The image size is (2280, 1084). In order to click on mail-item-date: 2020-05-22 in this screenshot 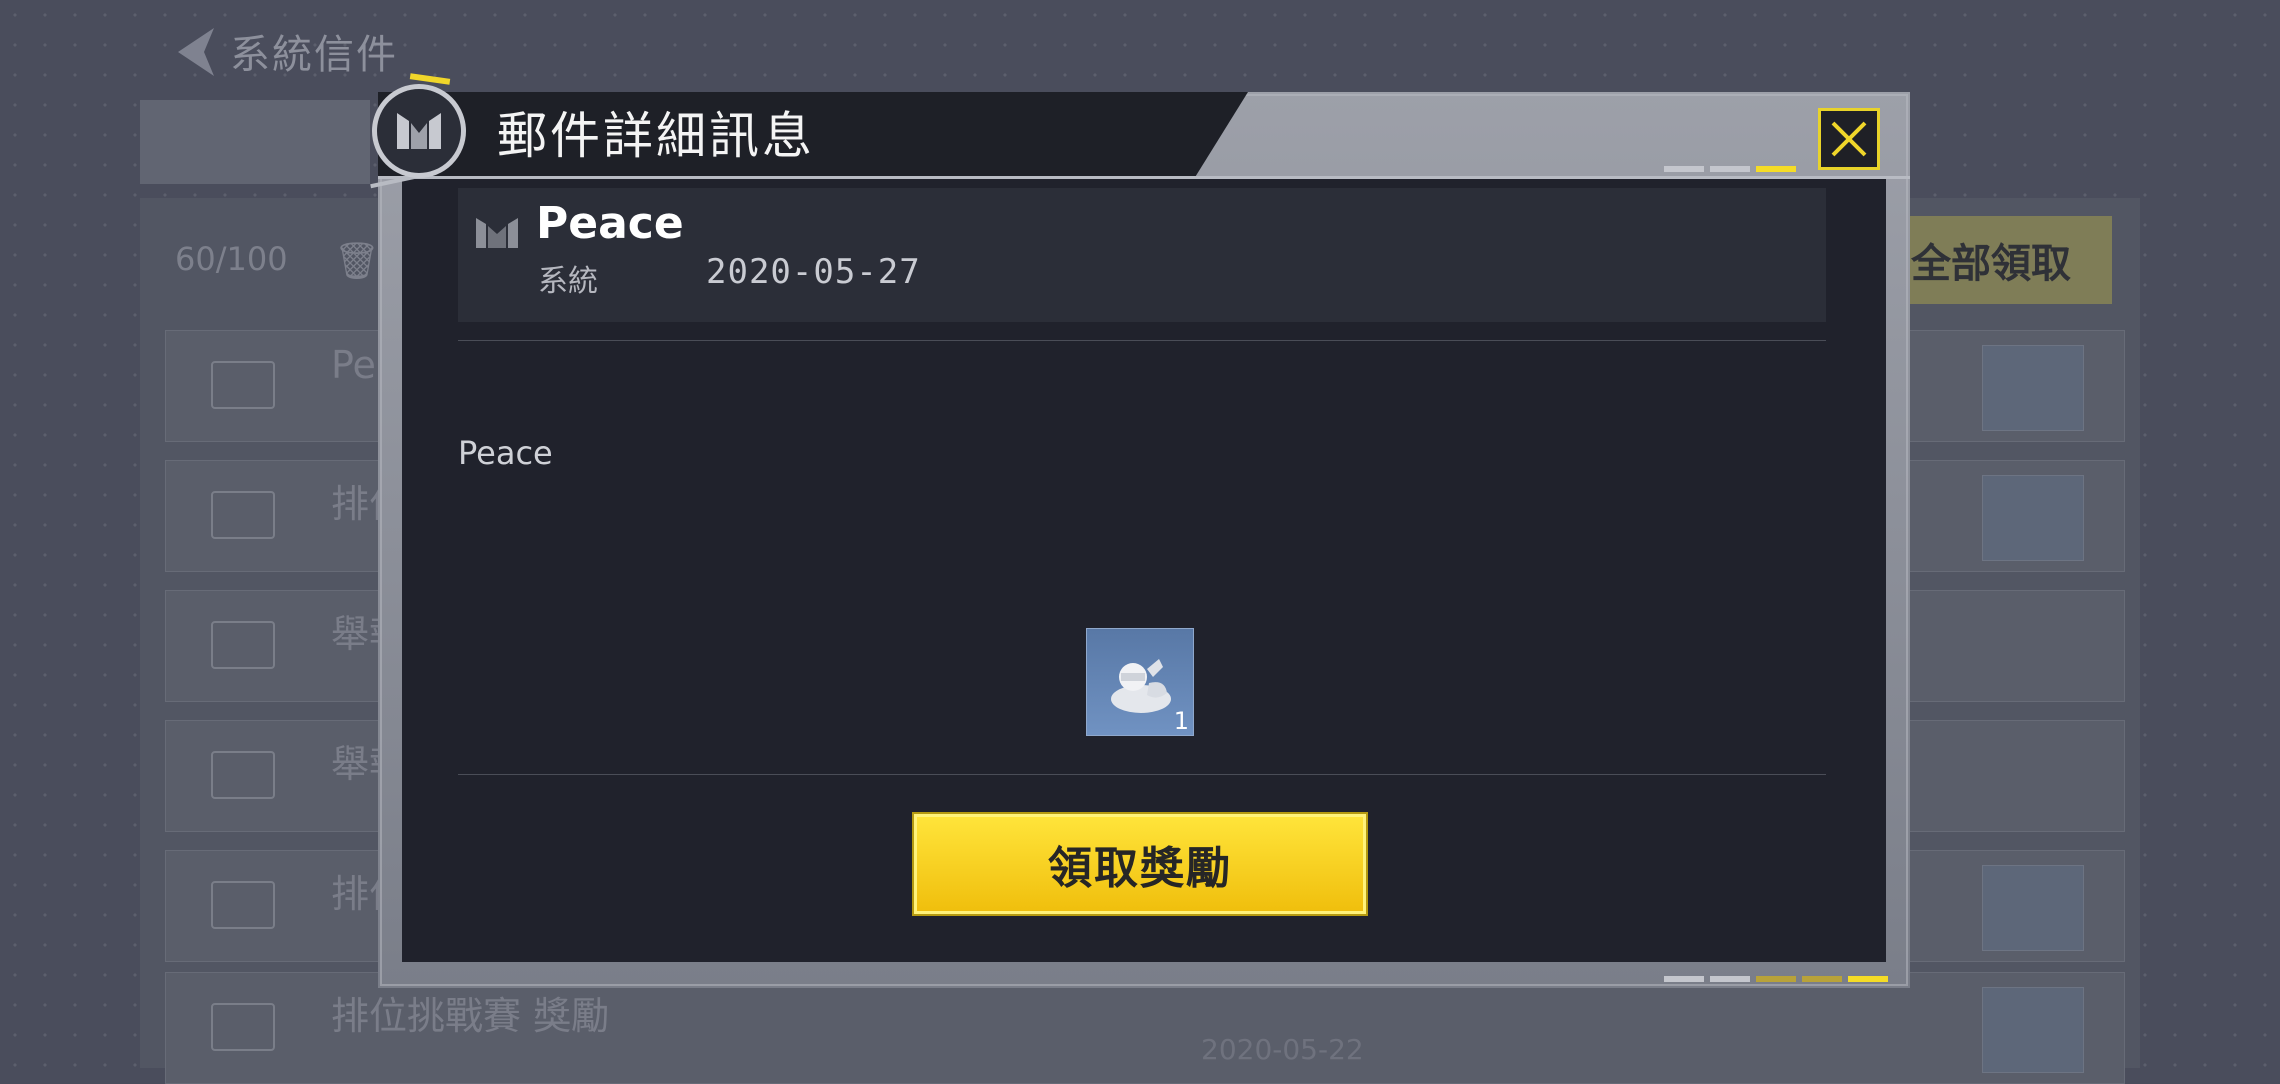, I will do `click(1282, 1049)`.